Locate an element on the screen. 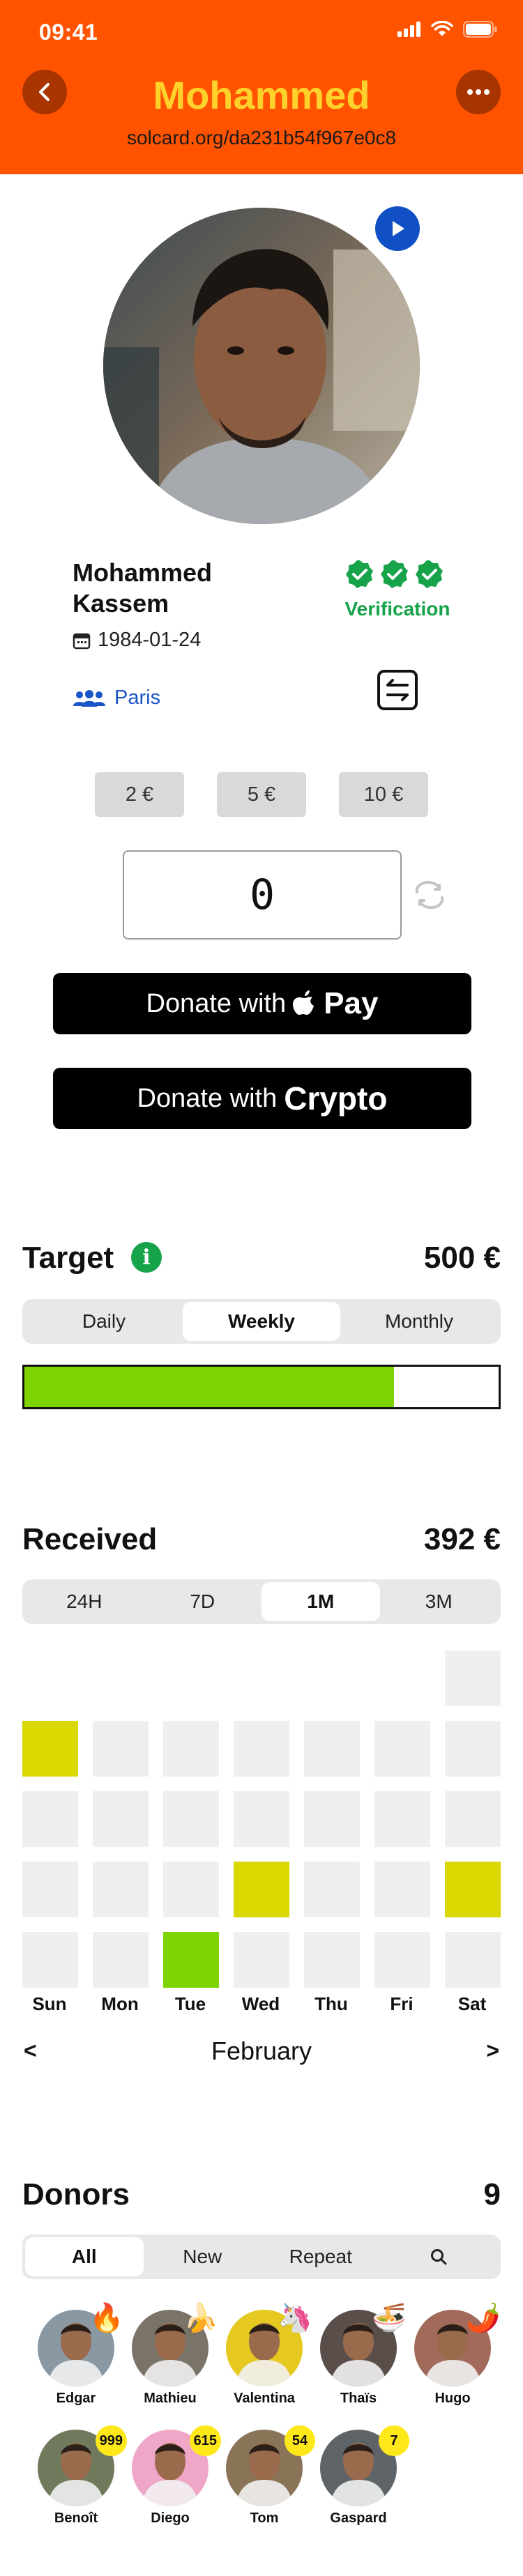 The height and width of the screenshot is (2576, 523). tab-24h: 24H is located at coordinates (84, 1602).